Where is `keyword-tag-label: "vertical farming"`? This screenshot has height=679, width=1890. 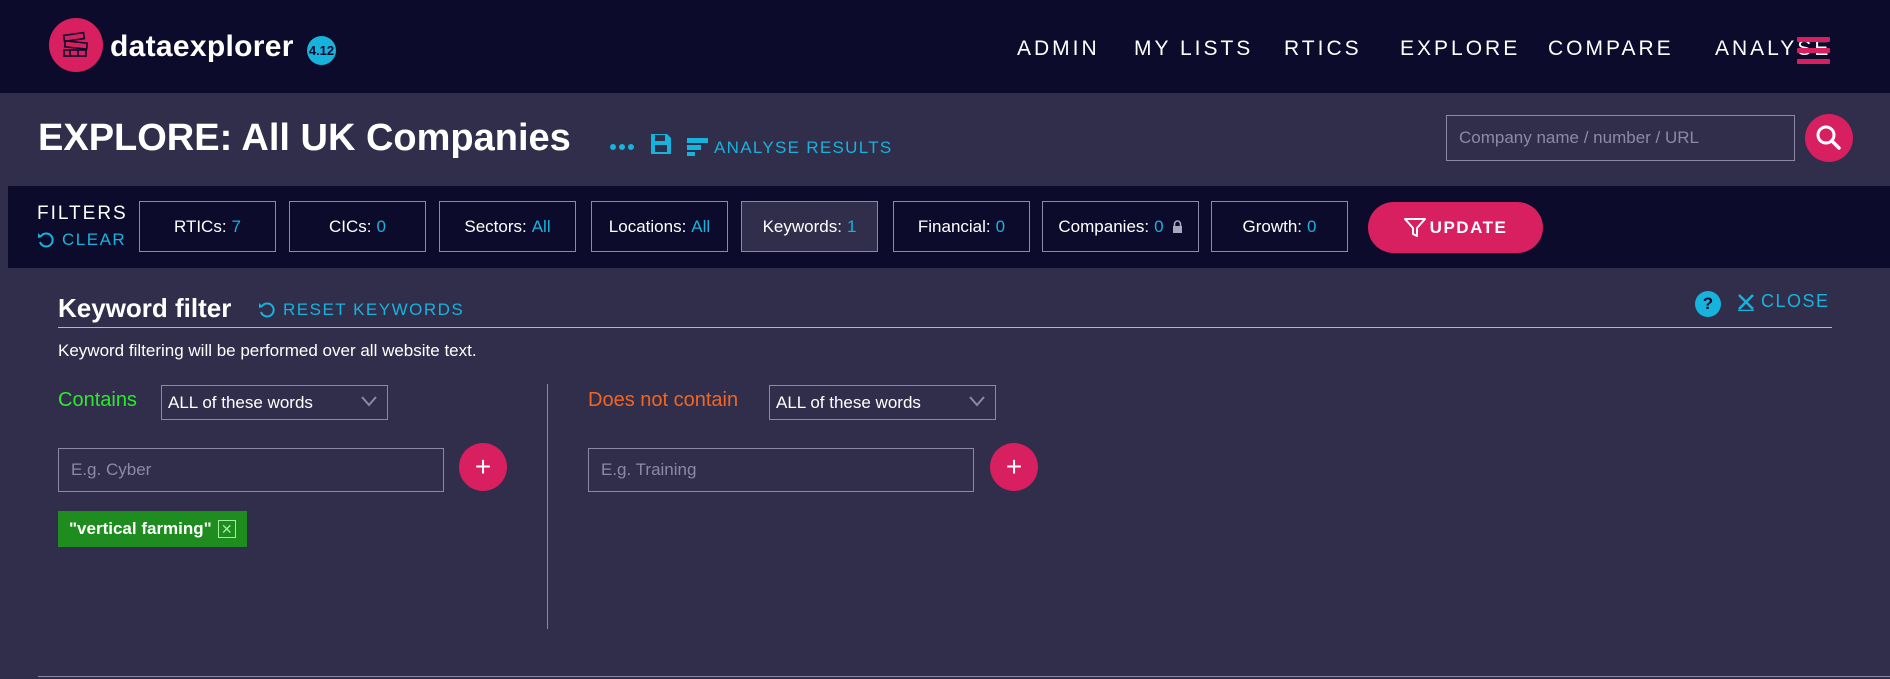
keyword-tag-label: "vertical farming" is located at coordinates (140, 528).